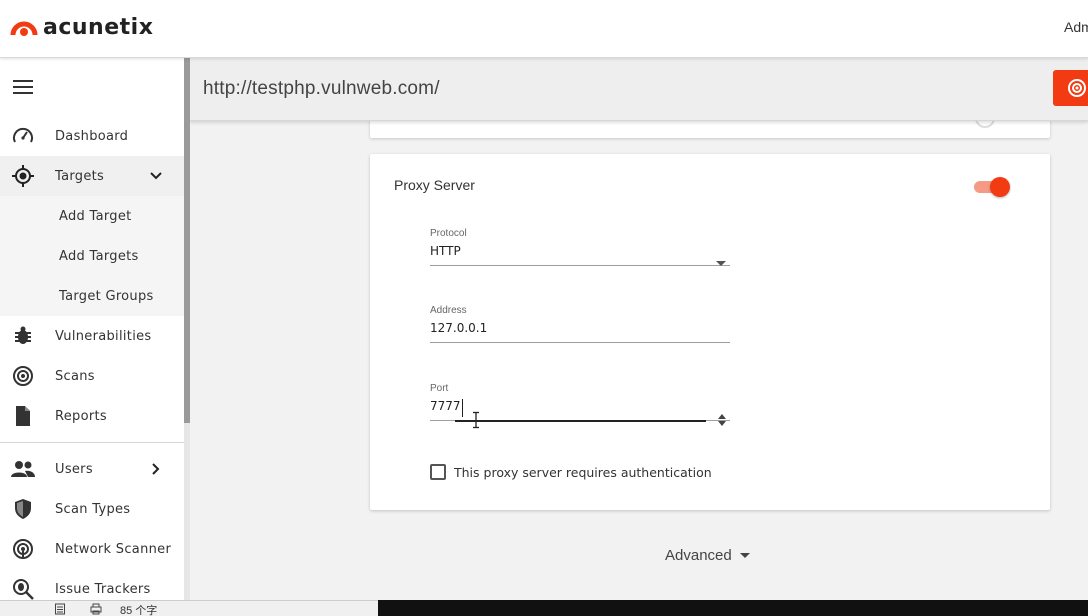 The width and height of the screenshot is (1088, 616). Describe the element at coordinates (1000, 187) in the screenshot. I see `toggle-knob` at that location.